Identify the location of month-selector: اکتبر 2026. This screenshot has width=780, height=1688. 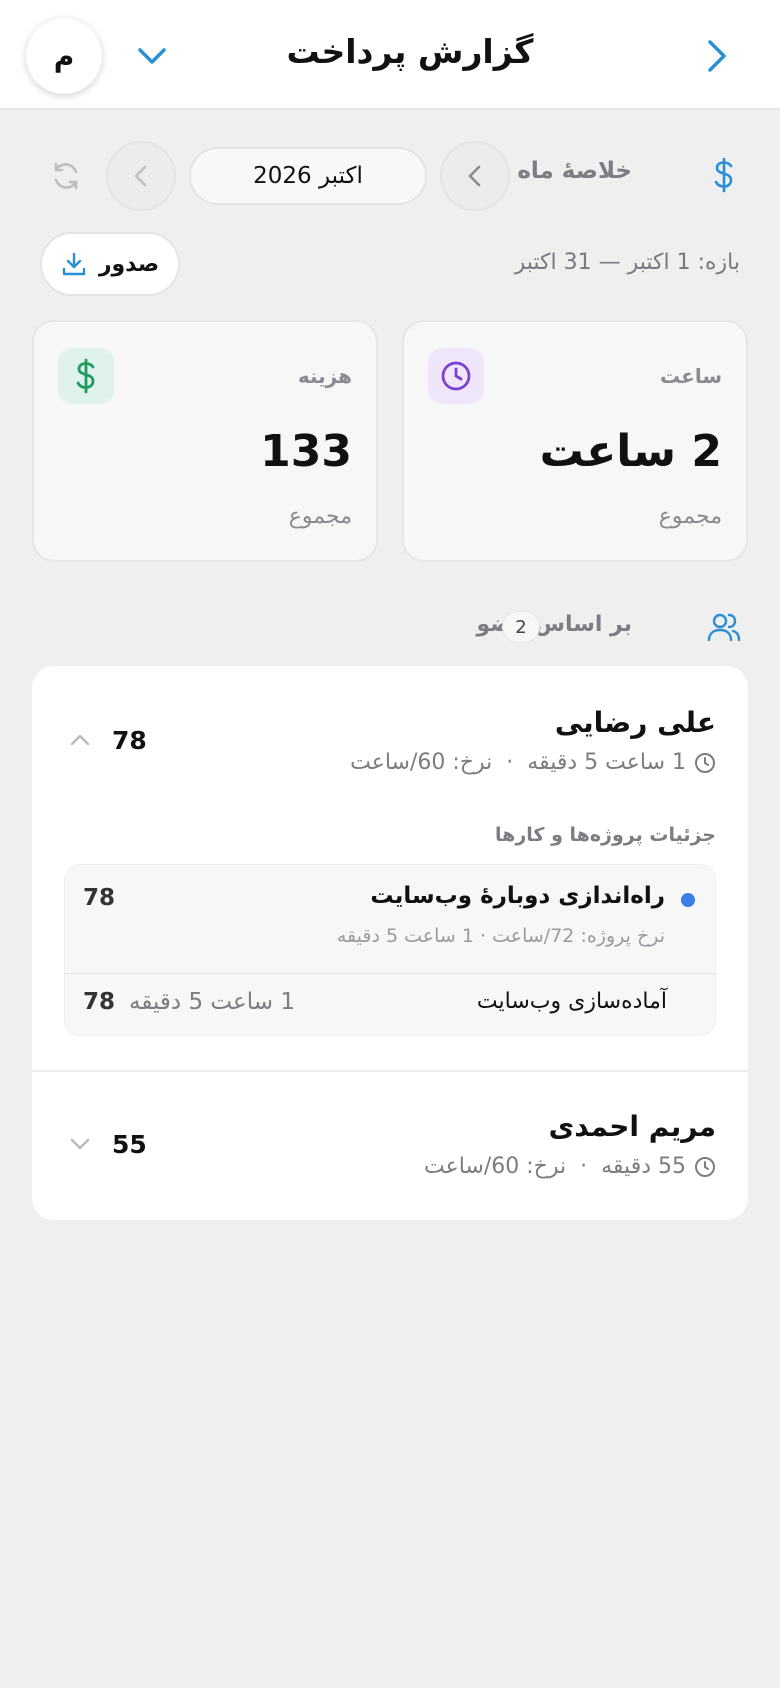
(308, 176).